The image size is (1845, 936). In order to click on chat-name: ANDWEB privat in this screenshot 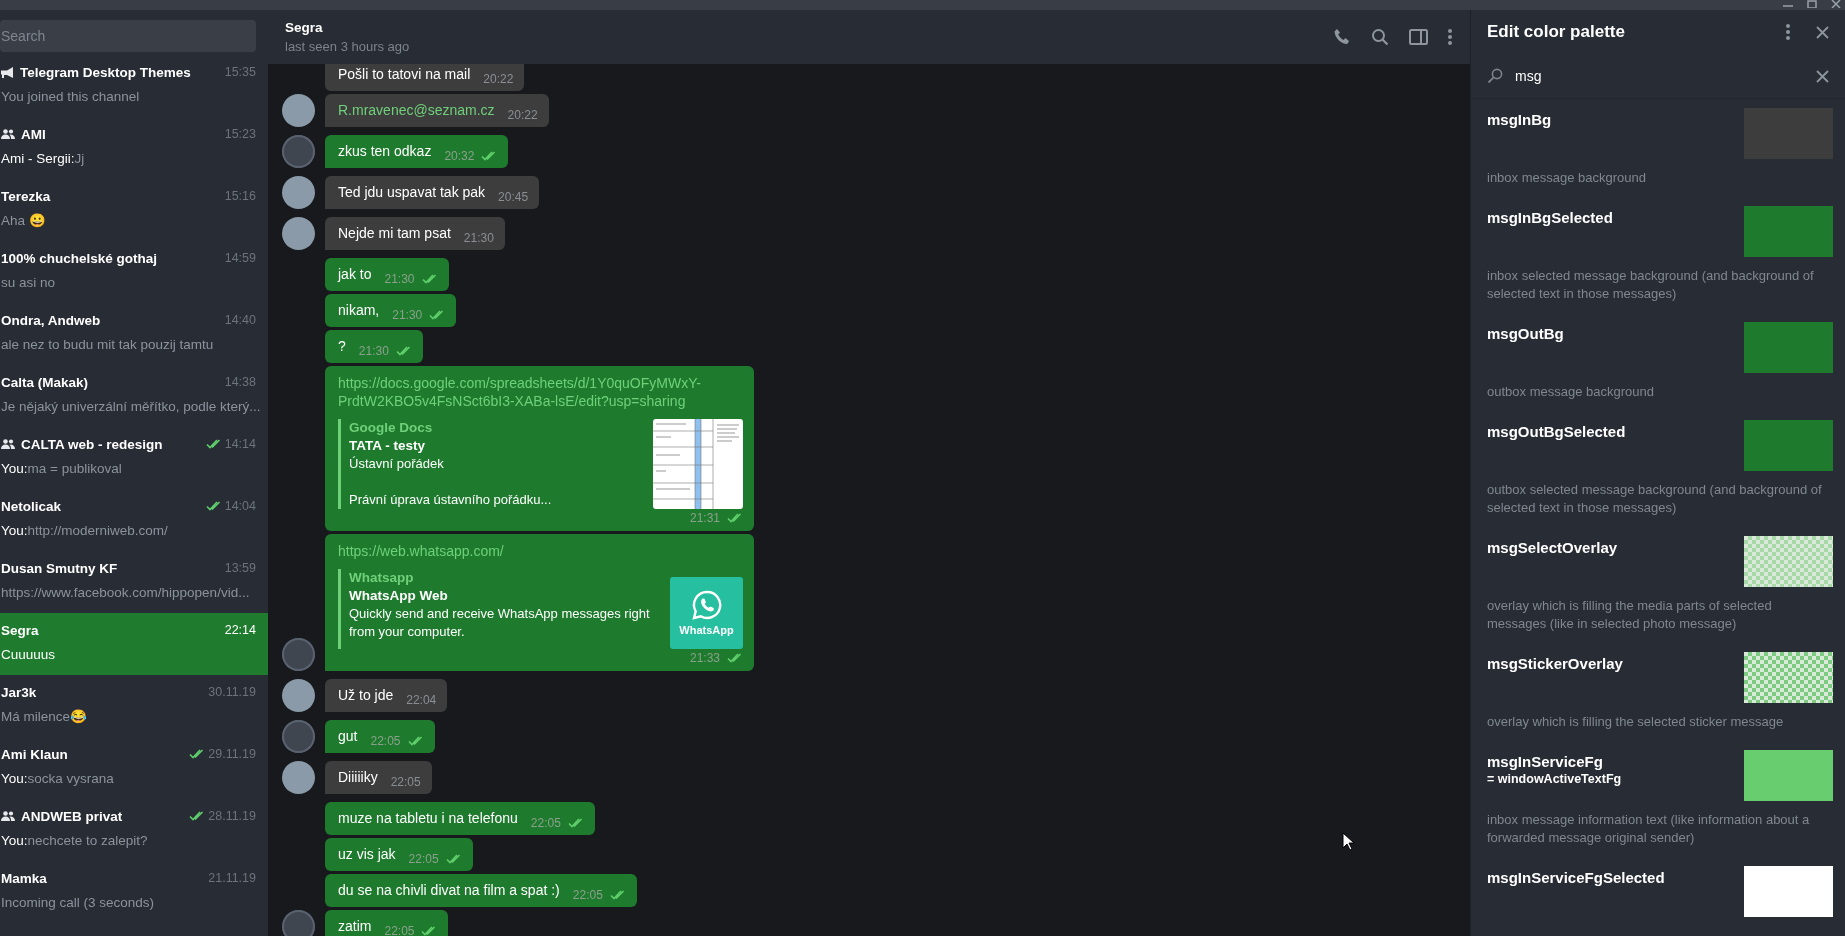, I will do `click(72, 816)`.